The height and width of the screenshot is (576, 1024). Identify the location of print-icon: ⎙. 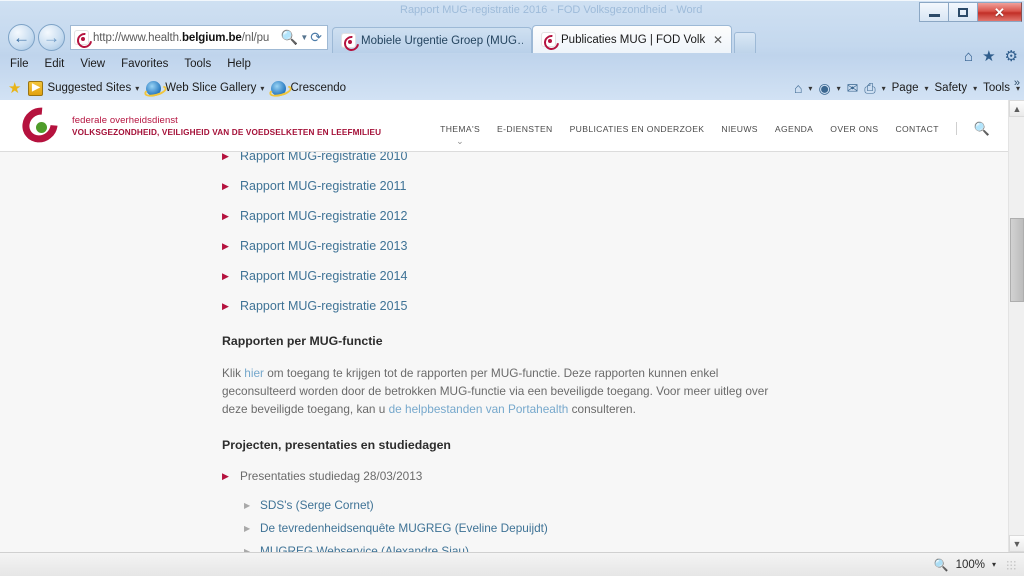
(869, 88).